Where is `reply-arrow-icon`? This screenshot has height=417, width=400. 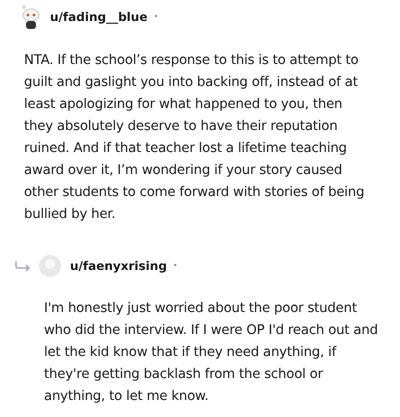 reply-arrow-icon is located at coordinates (23, 266).